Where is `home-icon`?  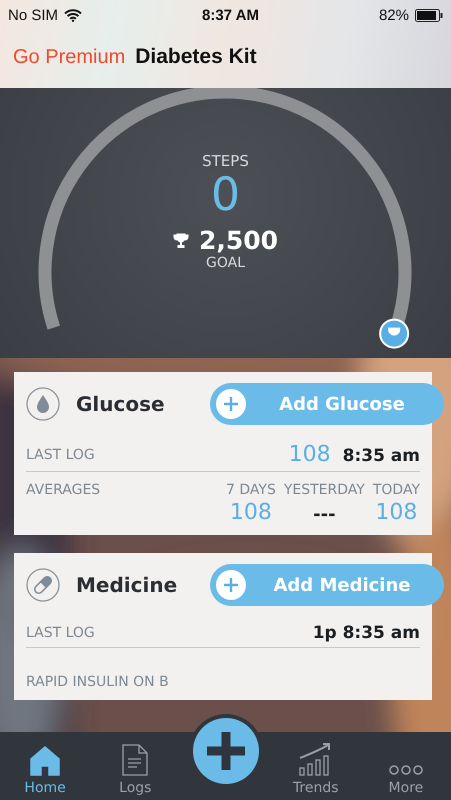
home-icon is located at coordinates (45, 761).